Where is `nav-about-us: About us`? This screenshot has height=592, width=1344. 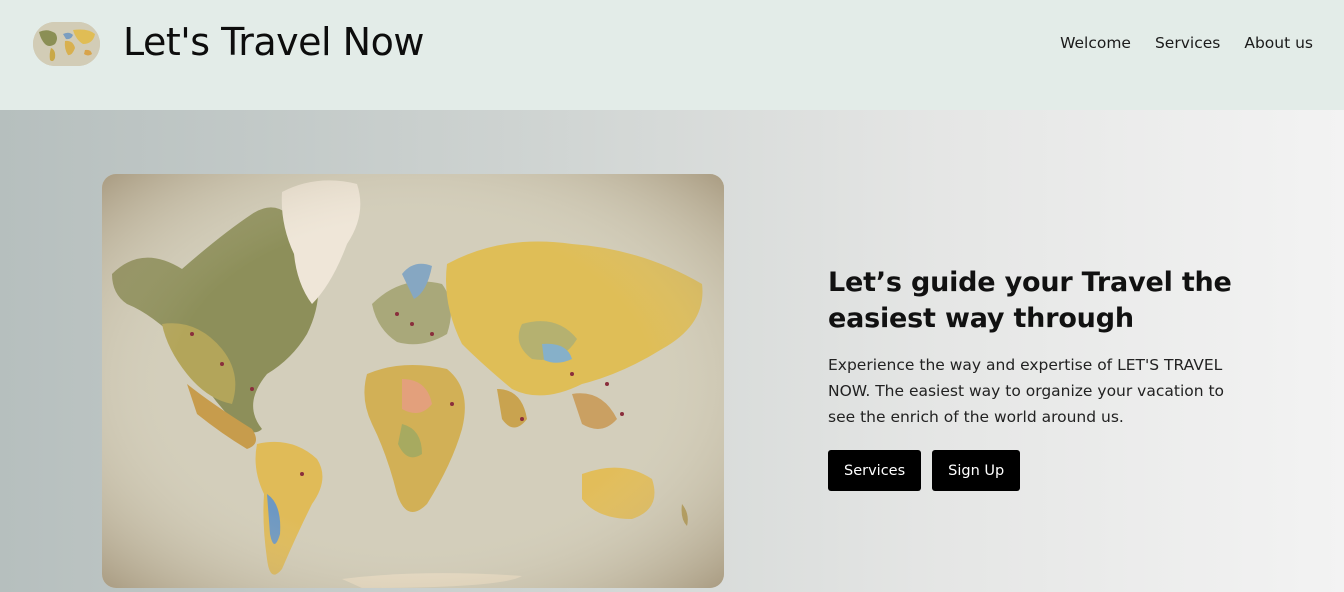 nav-about-us: About us is located at coordinates (1278, 43).